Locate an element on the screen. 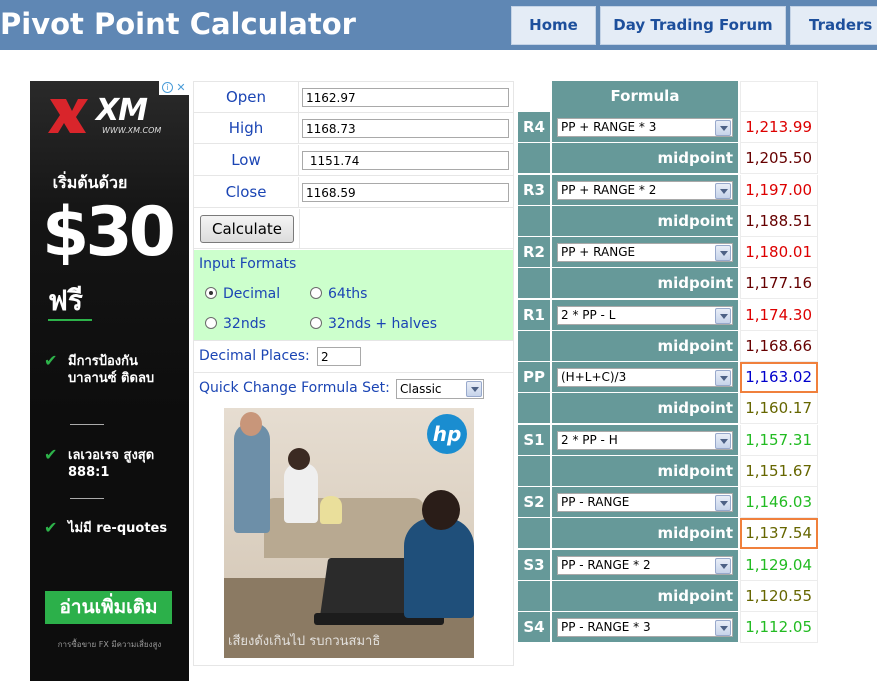 This screenshot has width=877, height=688. high-input is located at coordinates (405, 128).